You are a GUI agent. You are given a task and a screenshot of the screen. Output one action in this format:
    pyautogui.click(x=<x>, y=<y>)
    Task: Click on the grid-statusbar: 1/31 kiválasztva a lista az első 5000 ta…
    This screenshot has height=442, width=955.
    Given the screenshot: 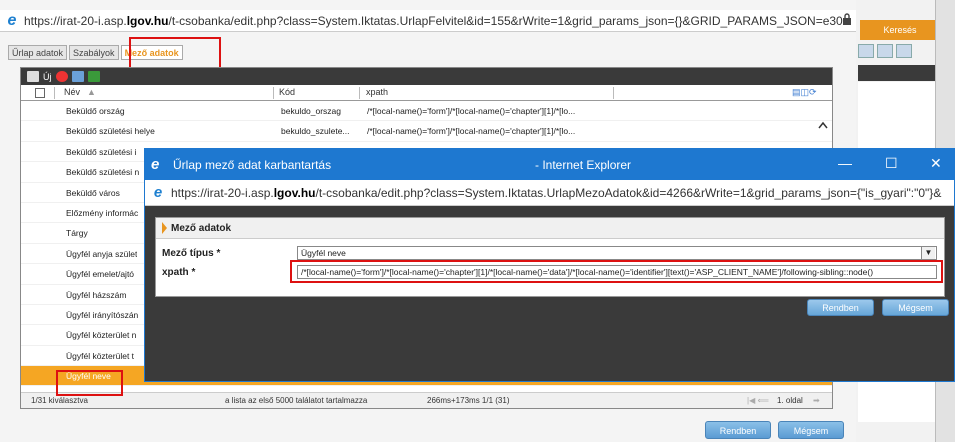 What is the action you would take?
    pyautogui.click(x=426, y=400)
    